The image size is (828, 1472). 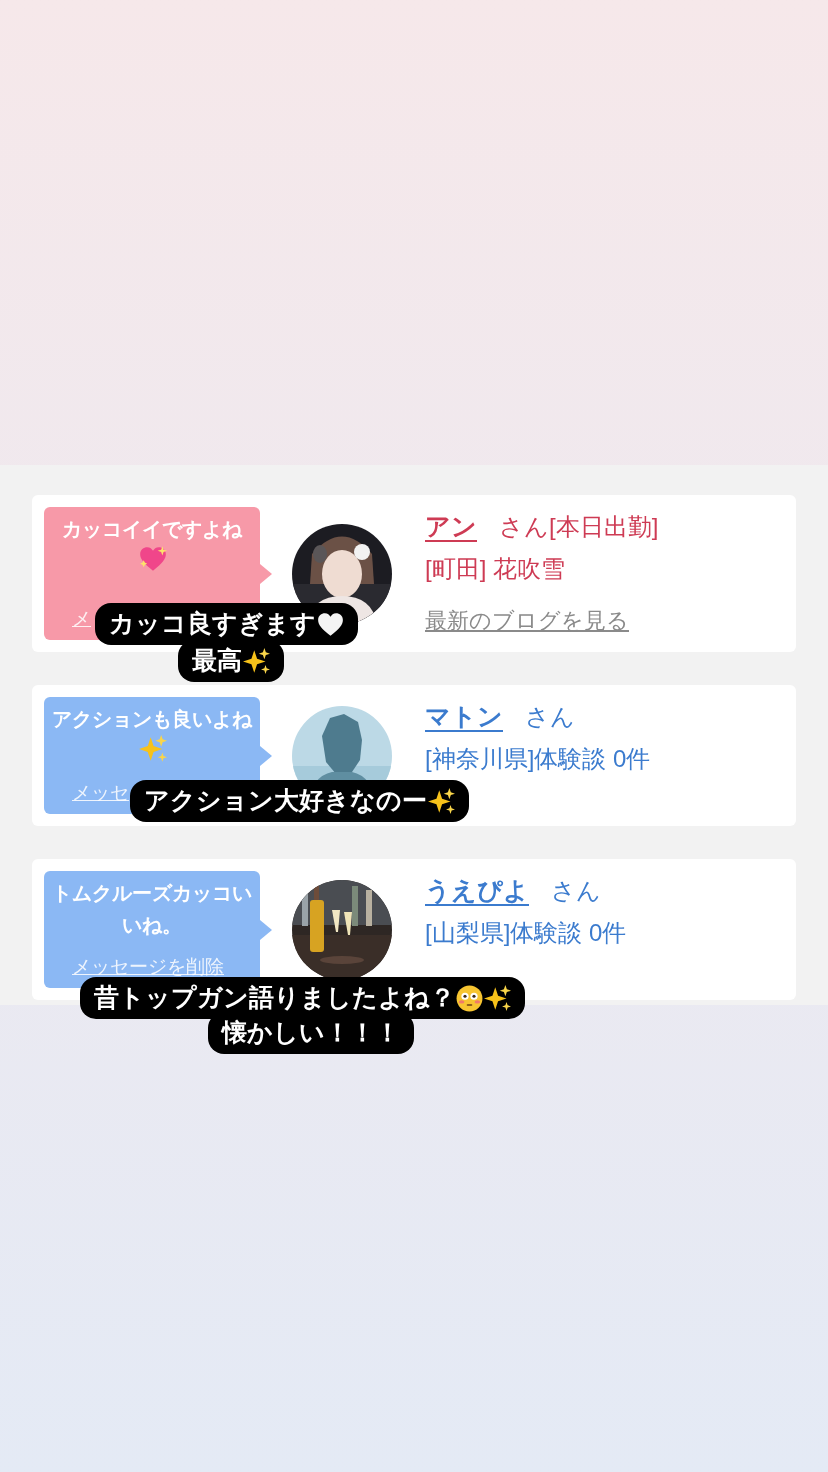 What do you see at coordinates (81, 619) in the screenshot?
I see `delete-message-link: メ` at bounding box center [81, 619].